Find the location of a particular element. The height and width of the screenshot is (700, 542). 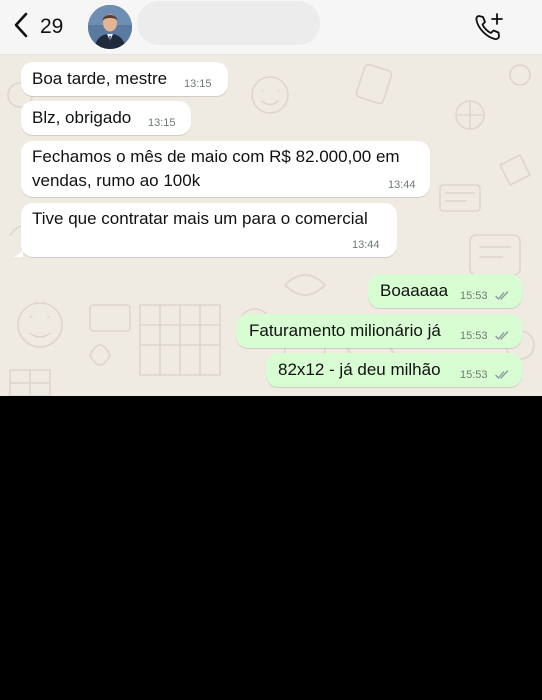

message-text: Faturamento milionário já is located at coordinates (345, 330).